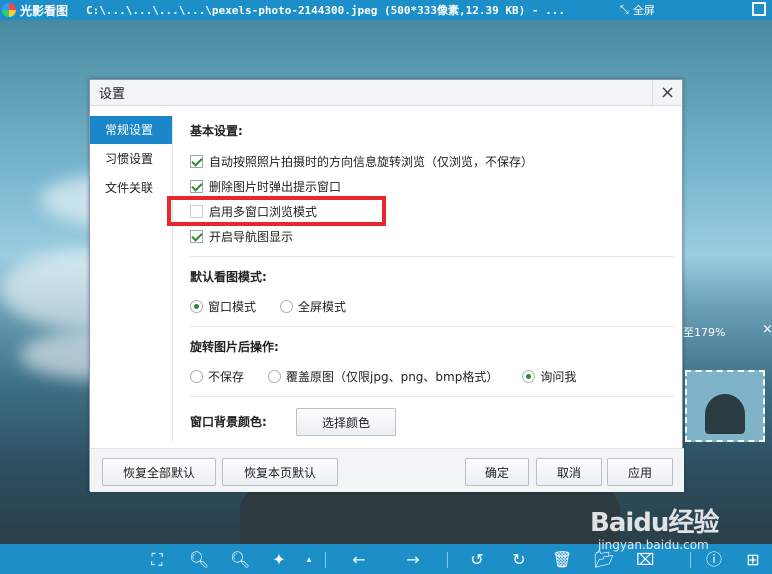 The image size is (772, 574). What do you see at coordinates (228, 422) in the screenshot?
I see `background-color-label: 窗口背景颜色:` at bounding box center [228, 422].